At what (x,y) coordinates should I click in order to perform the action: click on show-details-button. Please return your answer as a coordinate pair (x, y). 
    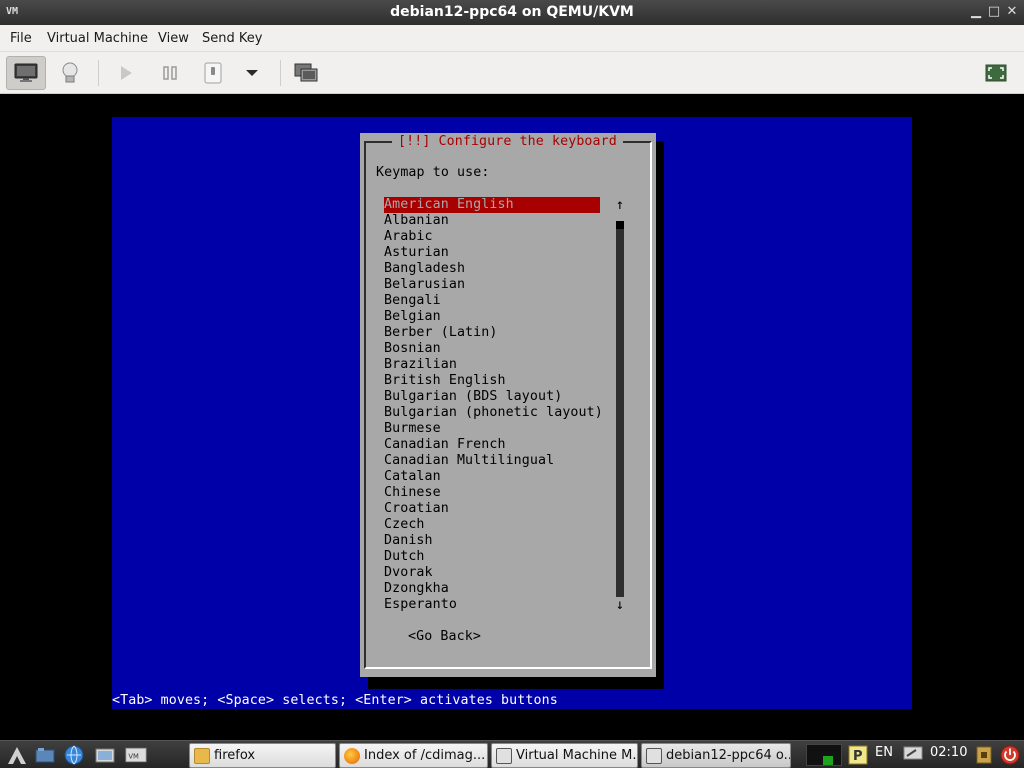
    Looking at the image, I should click on (70, 73).